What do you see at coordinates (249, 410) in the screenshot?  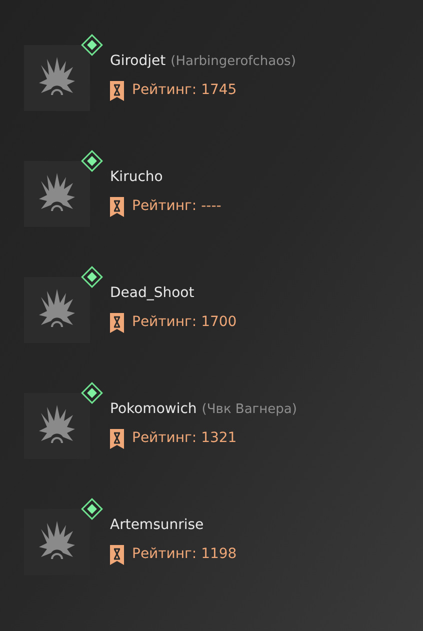 I see `clan-name: (Чвк Вагнера)` at bounding box center [249, 410].